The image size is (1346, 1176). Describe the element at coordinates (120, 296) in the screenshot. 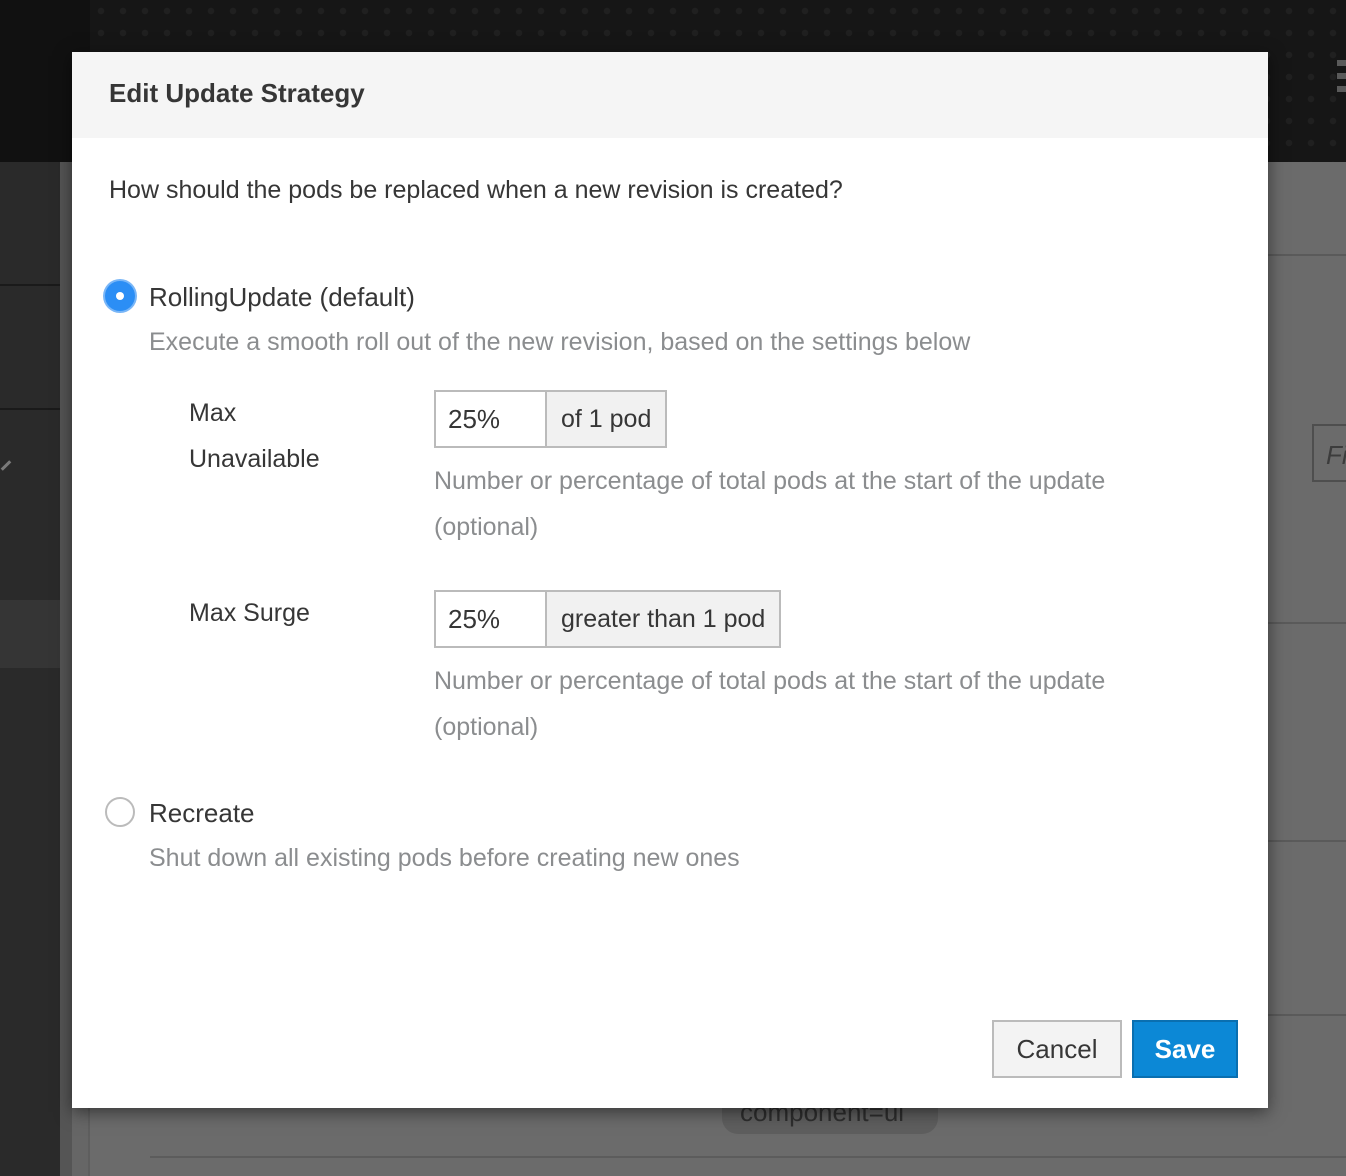

I see `rolling-update-radio` at that location.